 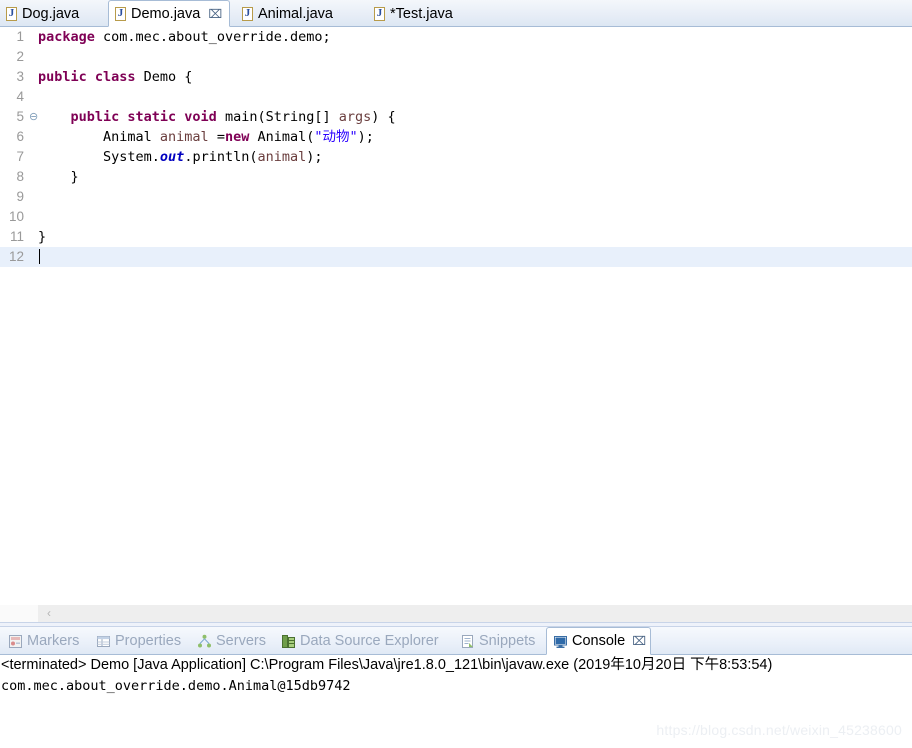 I want to click on view-tab-label: Properties, so click(x=148, y=641).